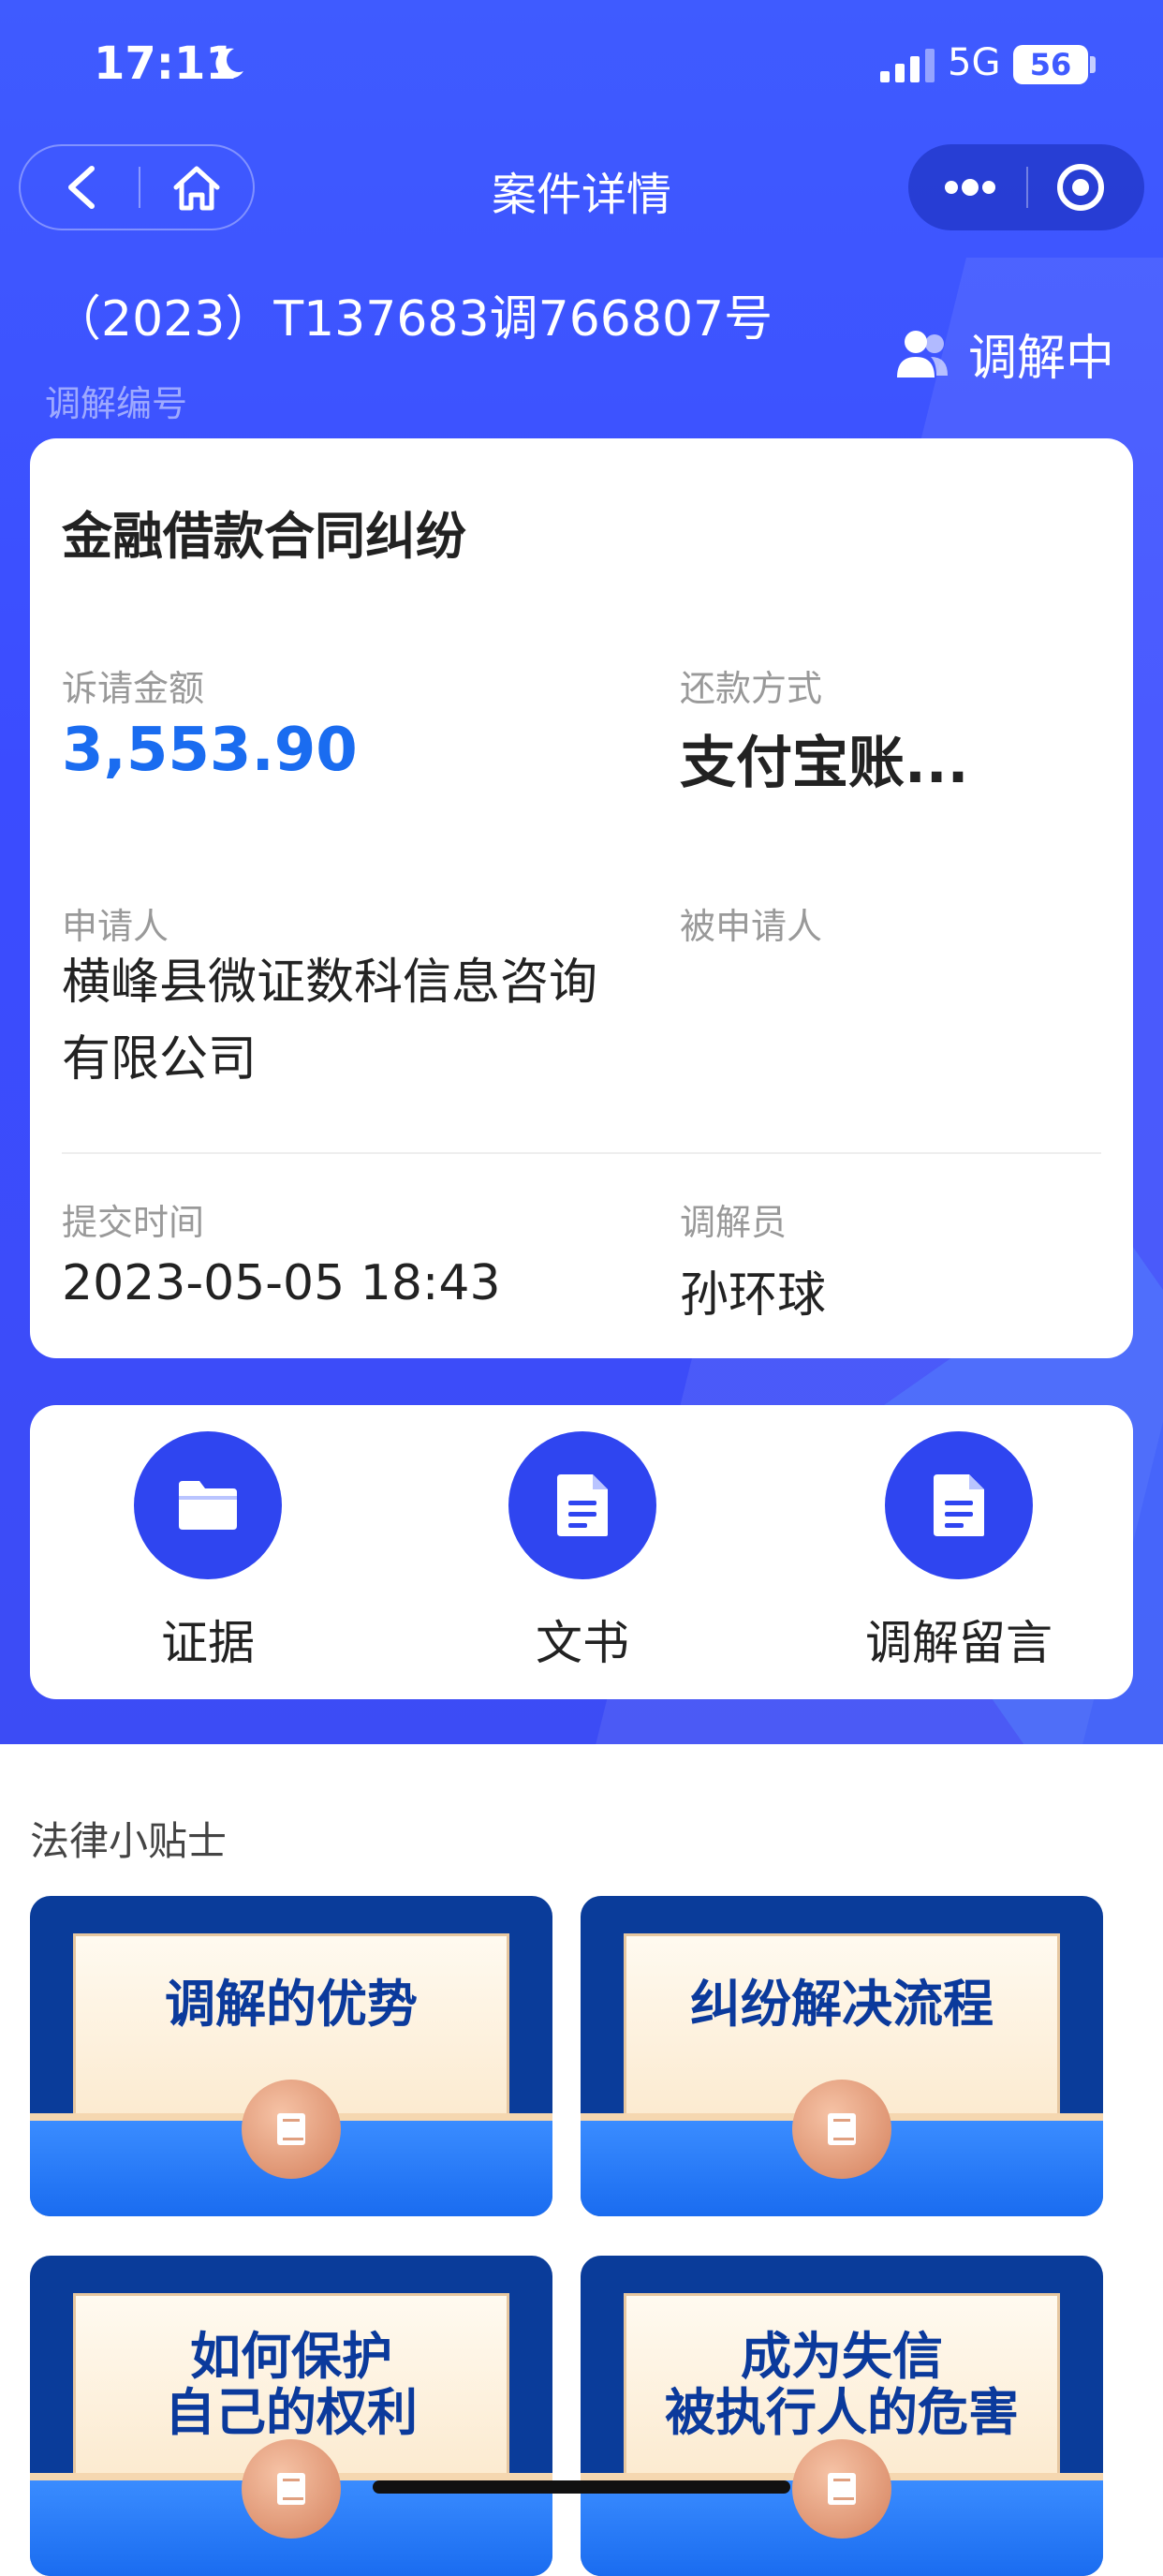  Describe the element at coordinates (229, 63) in the screenshot. I see `moon-icon` at that location.